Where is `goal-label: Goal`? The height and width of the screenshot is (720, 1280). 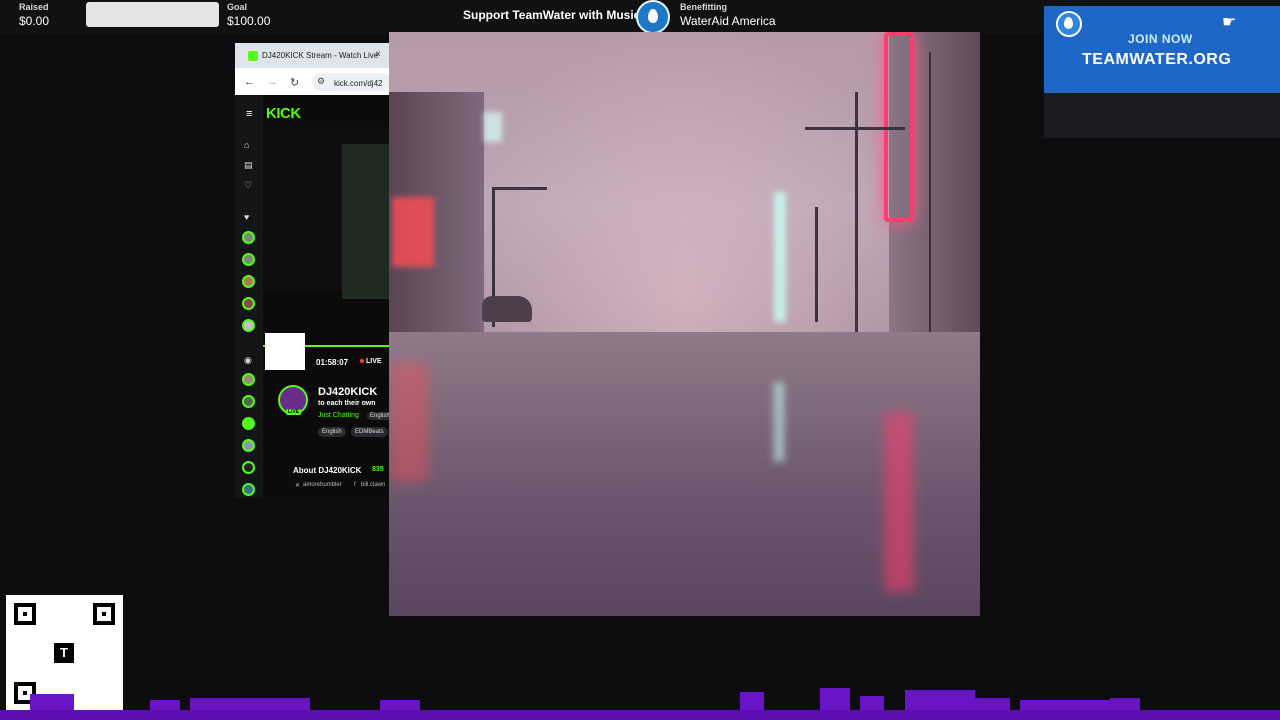 goal-label: Goal is located at coordinates (237, 7).